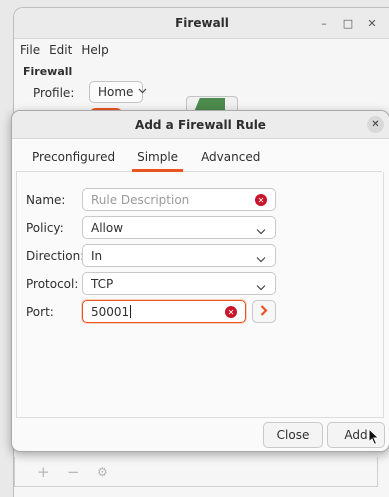 This screenshot has height=497, width=389. I want to click on gear-icon: ⚙, so click(112, 472).